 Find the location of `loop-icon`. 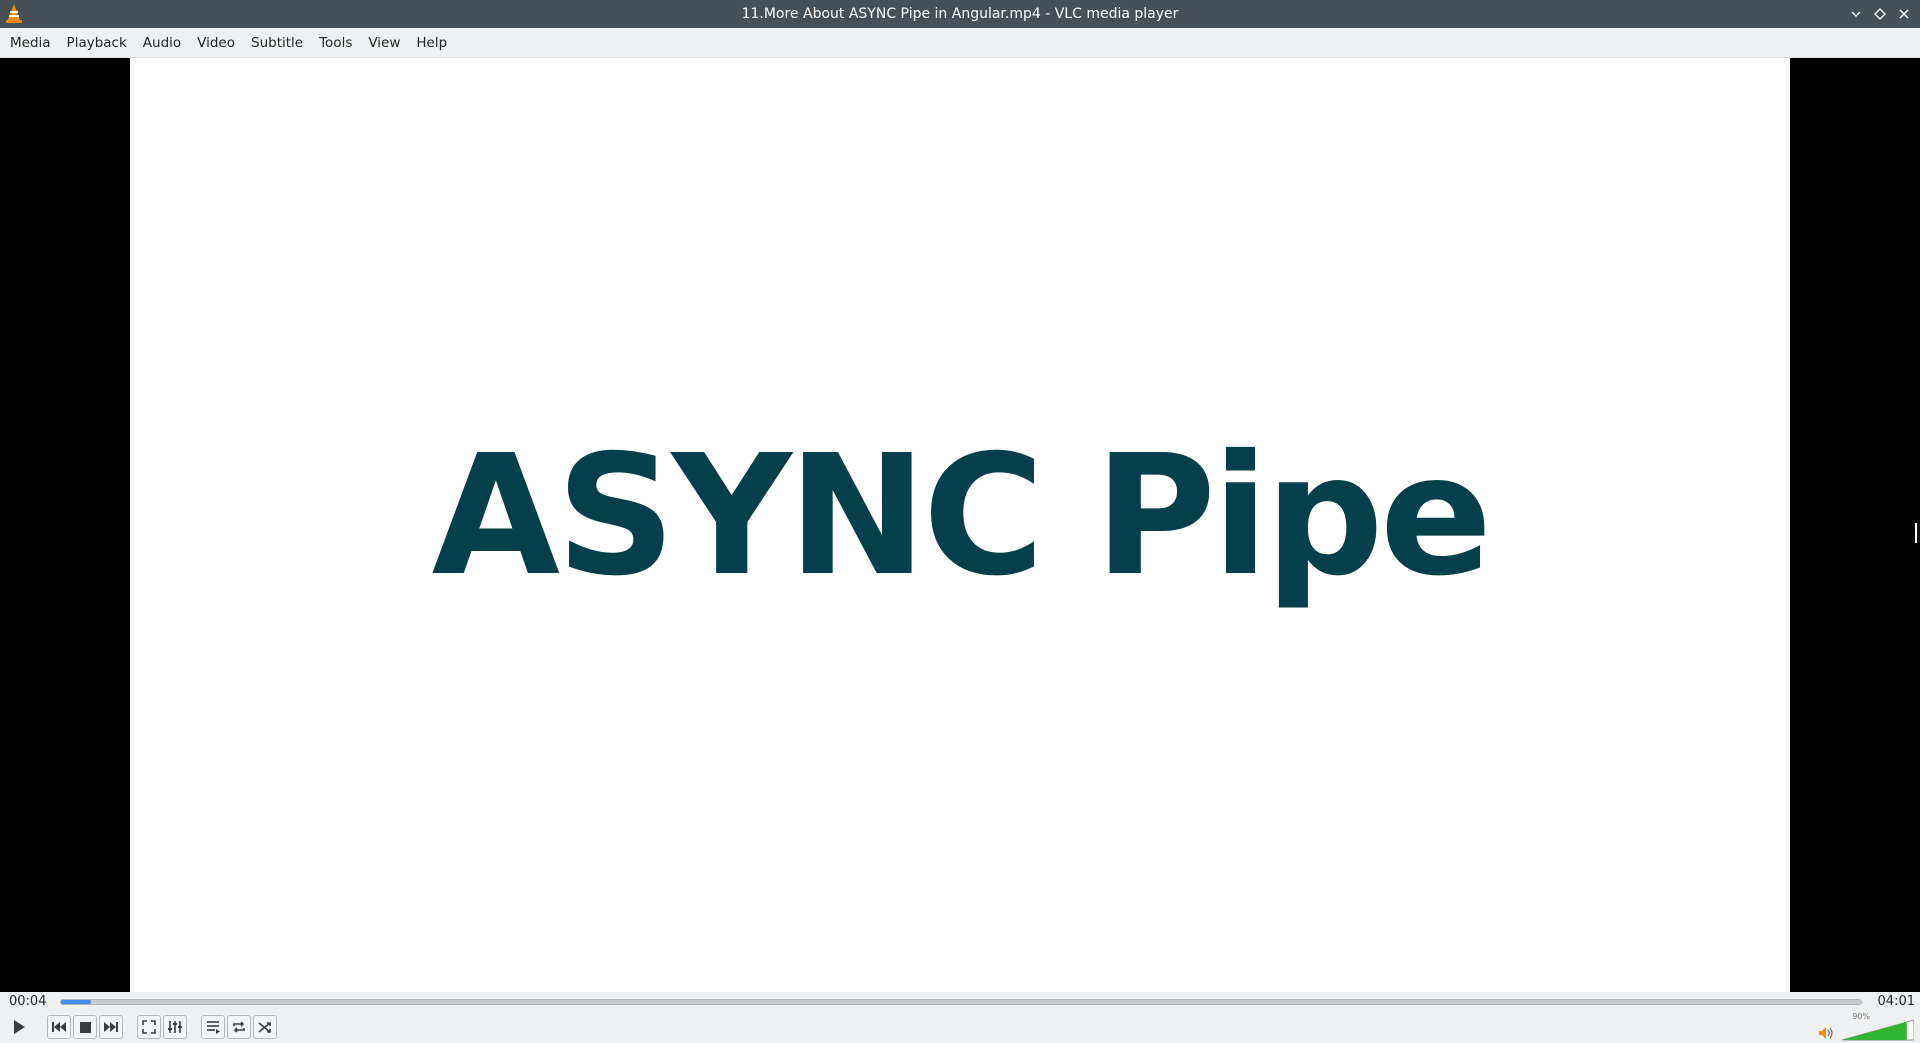

loop-icon is located at coordinates (239, 1027).